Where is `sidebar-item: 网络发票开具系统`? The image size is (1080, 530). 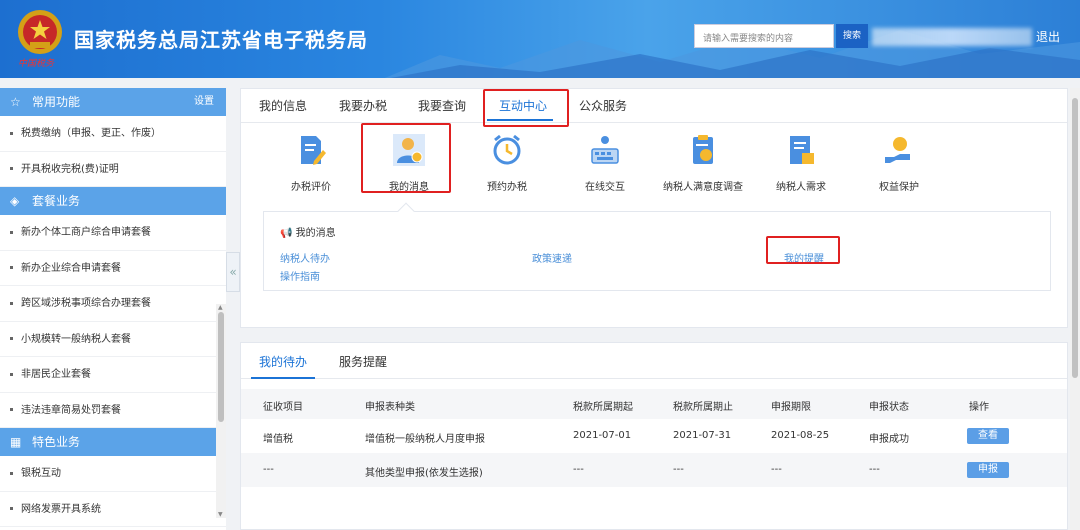 sidebar-item: 网络发票开具系统 is located at coordinates (113, 509).